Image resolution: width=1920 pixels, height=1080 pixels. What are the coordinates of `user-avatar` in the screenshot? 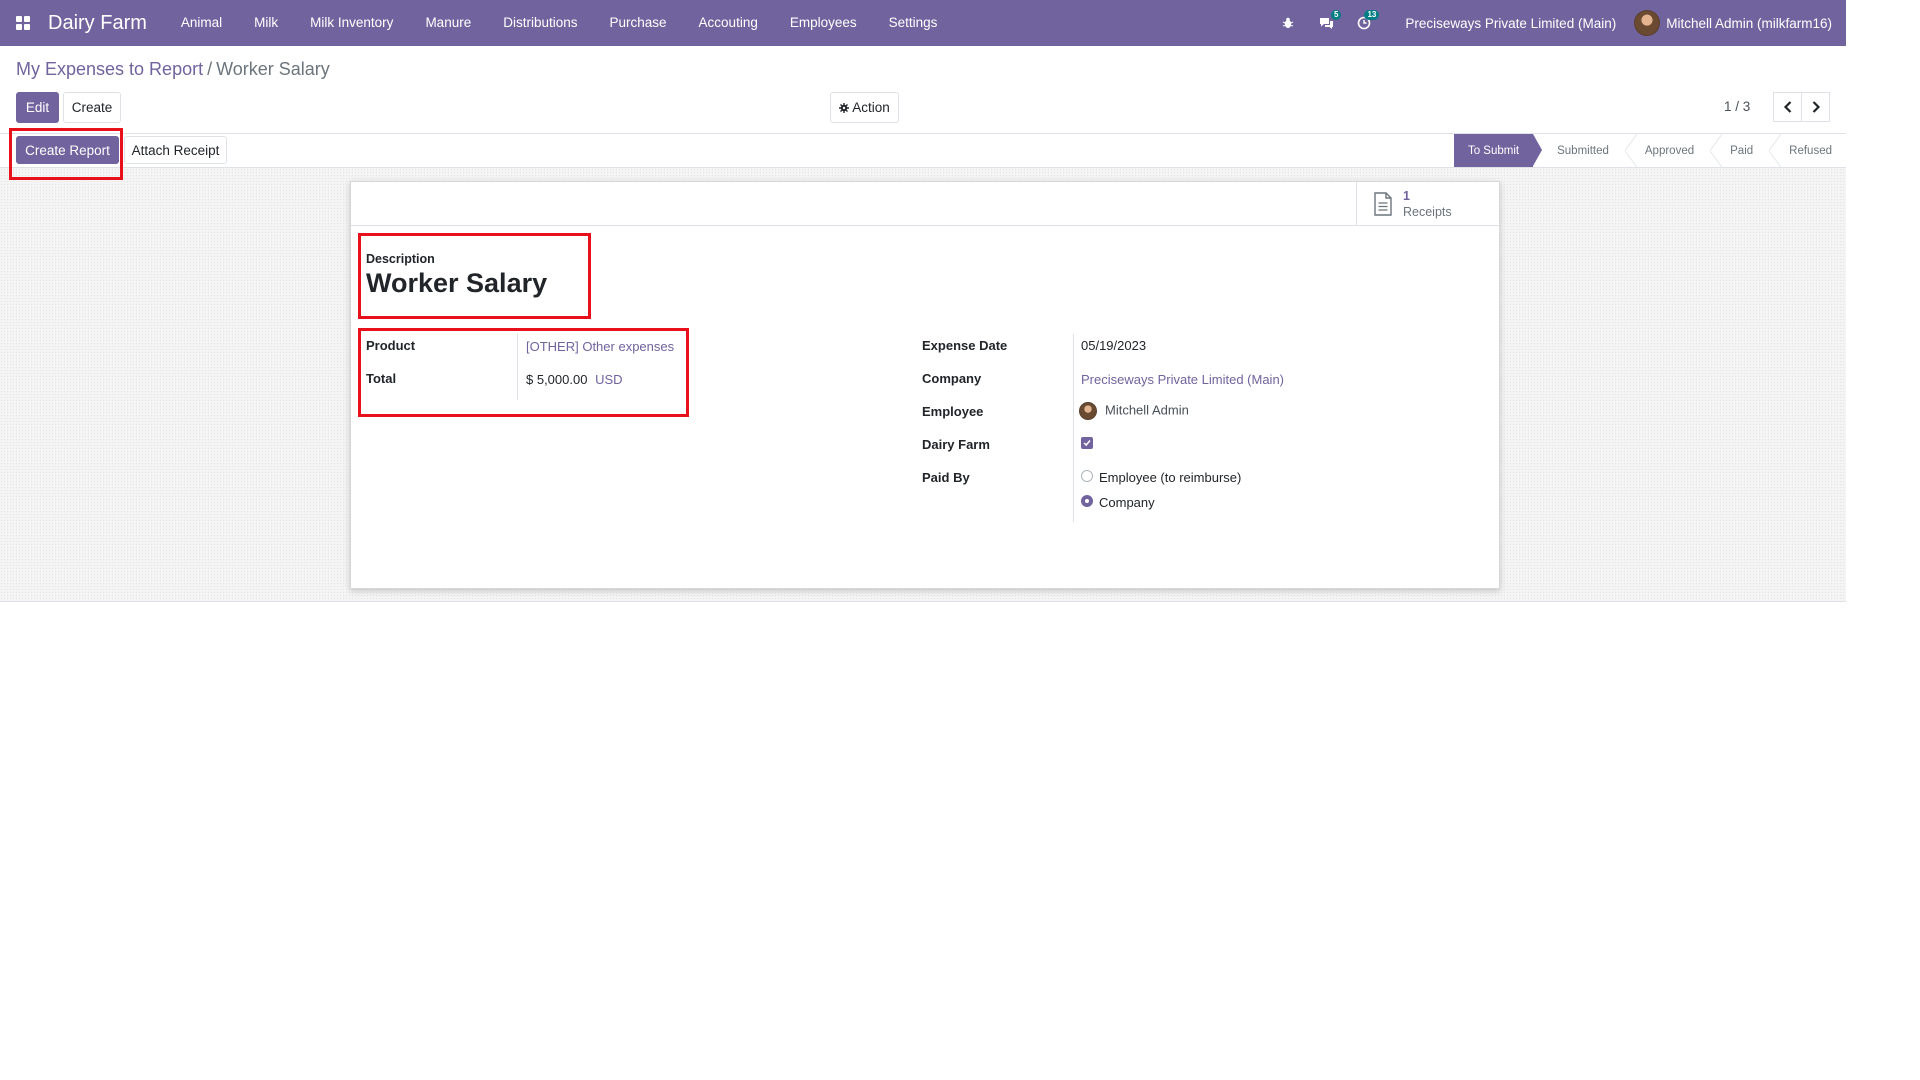 It's located at (1647, 23).